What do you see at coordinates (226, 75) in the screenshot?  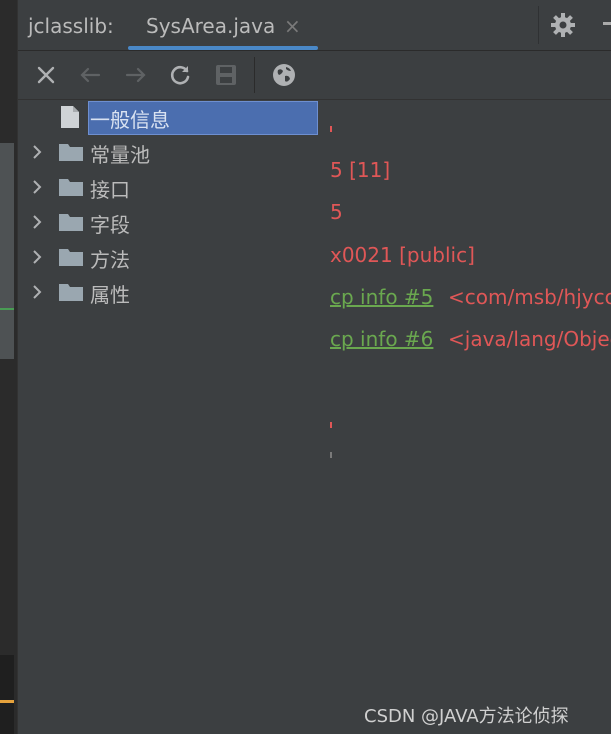 I see `save-icon` at bounding box center [226, 75].